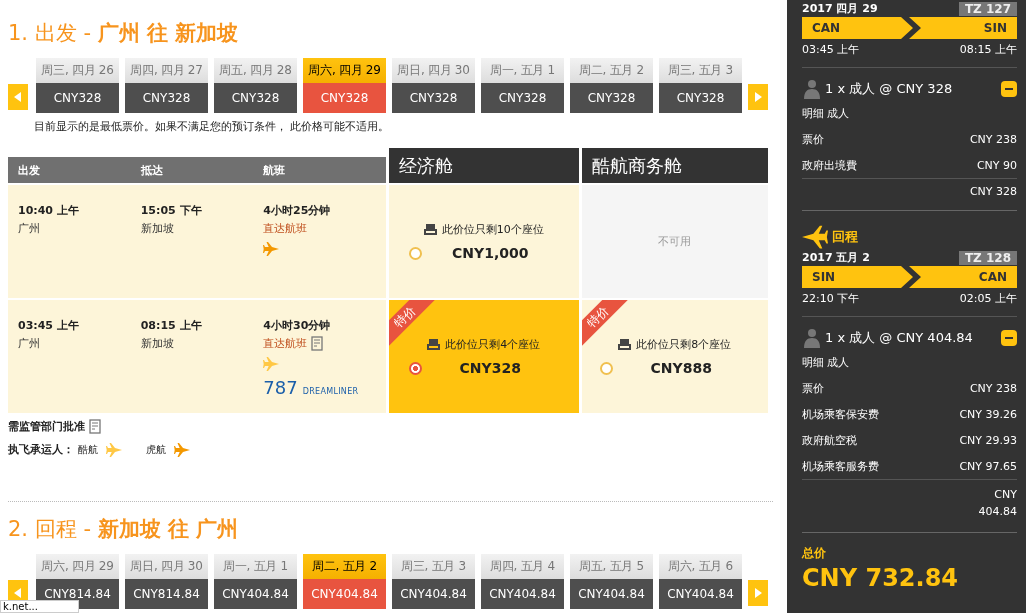 The width and height of the screenshot is (1026, 613). I want to click on fare-price: CNY328, so click(490, 368).